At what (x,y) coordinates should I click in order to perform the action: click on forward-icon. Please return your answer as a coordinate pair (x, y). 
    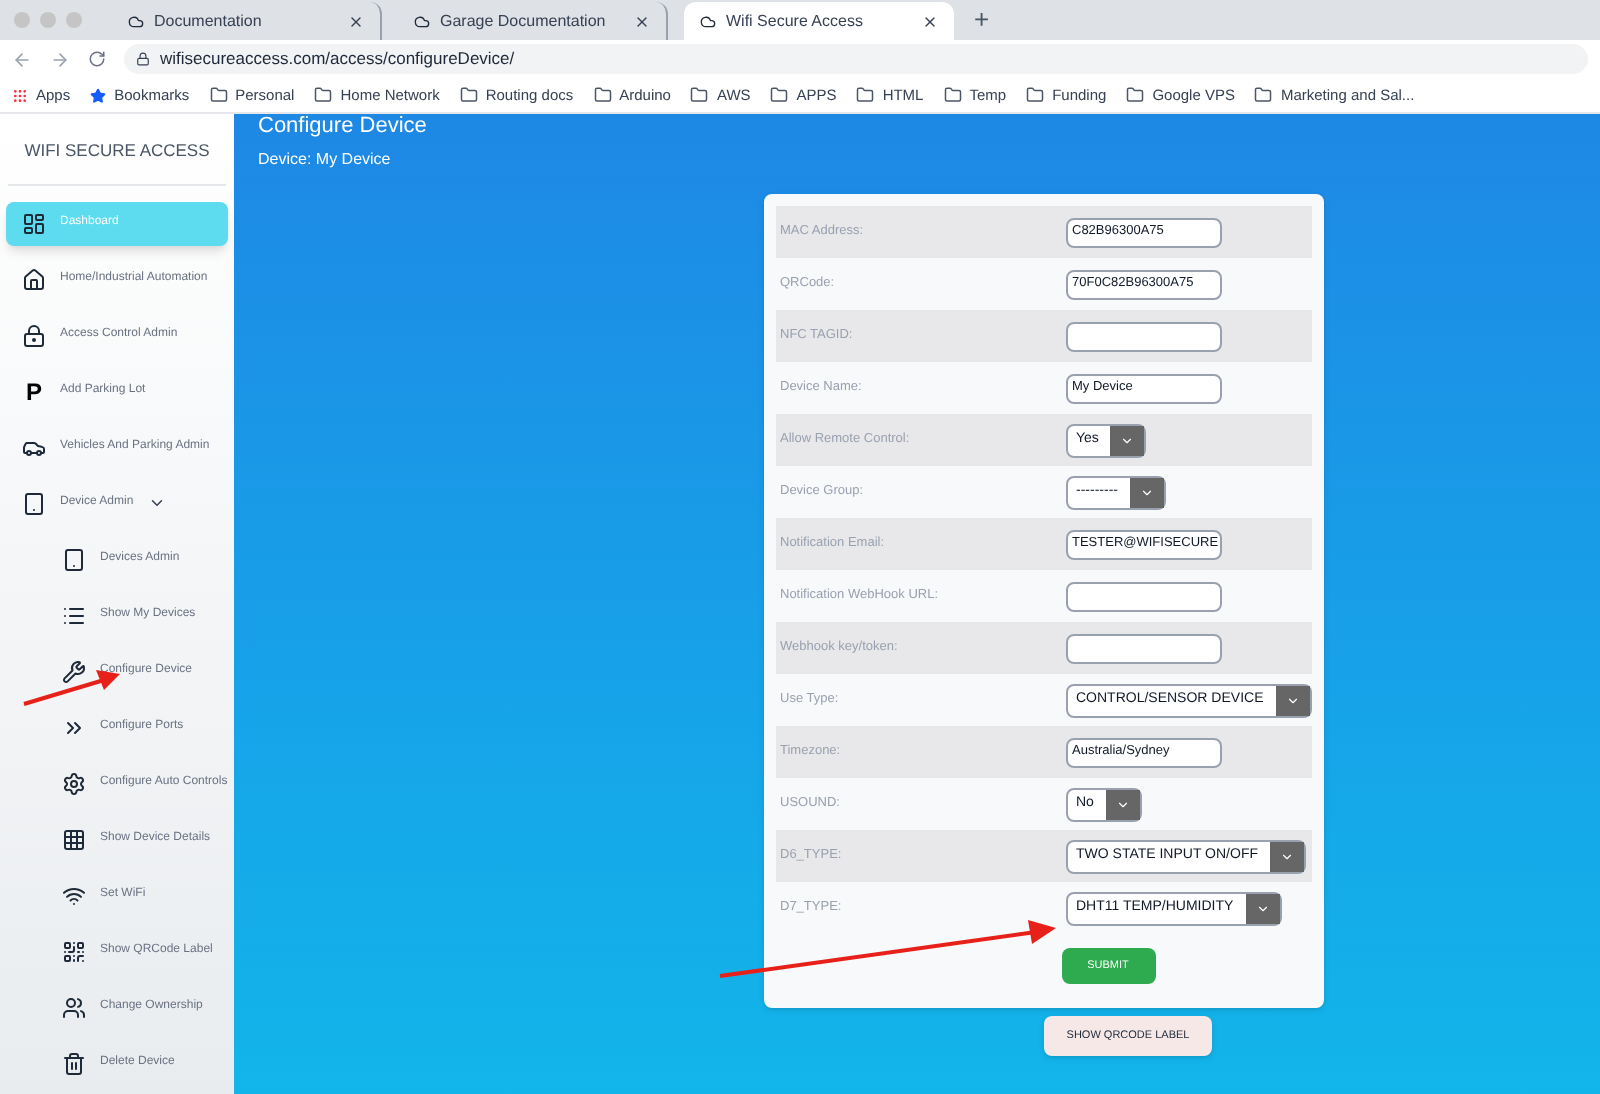
    Looking at the image, I should click on (60, 59).